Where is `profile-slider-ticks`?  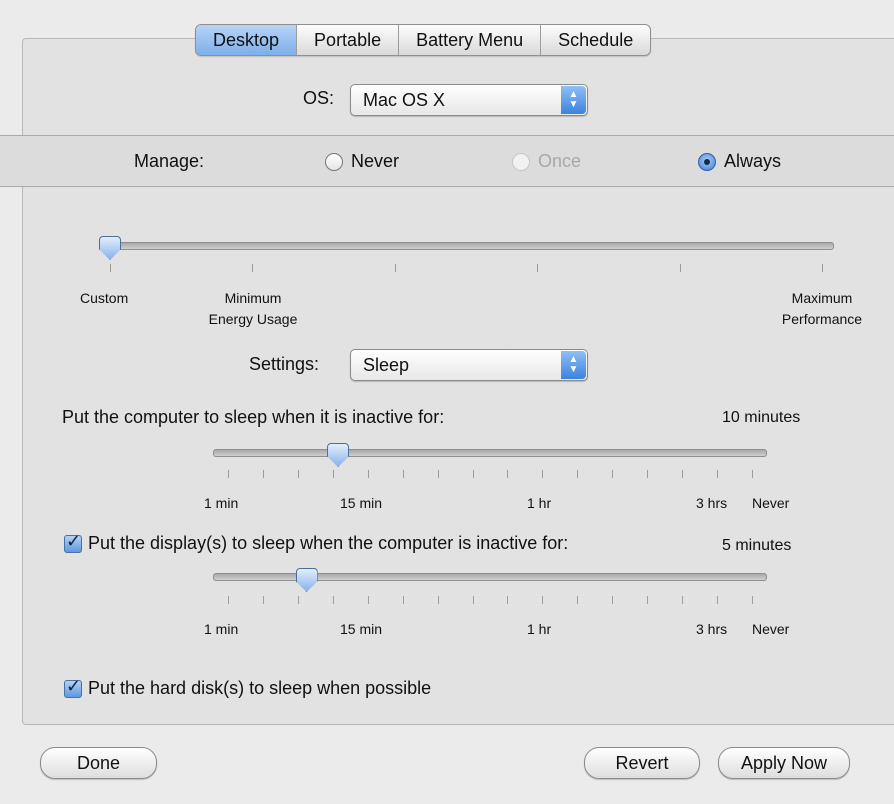
profile-slider-ticks is located at coordinates (466, 268).